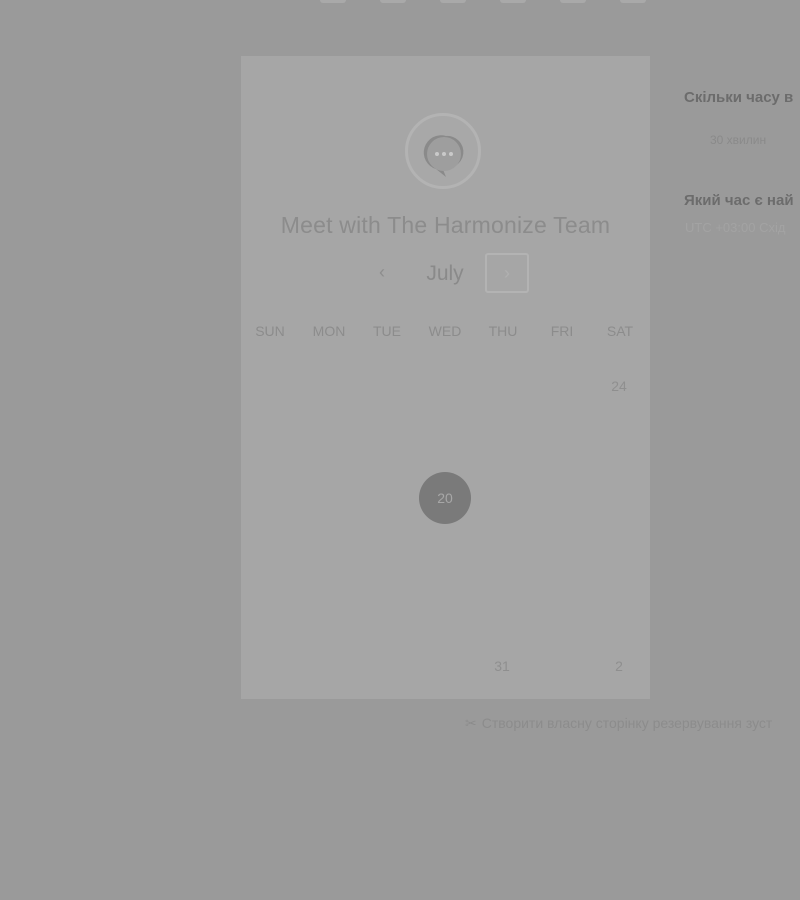 The height and width of the screenshot is (900, 800). What do you see at coordinates (443, 151) in the screenshot?
I see `chat-bubble-icon` at bounding box center [443, 151].